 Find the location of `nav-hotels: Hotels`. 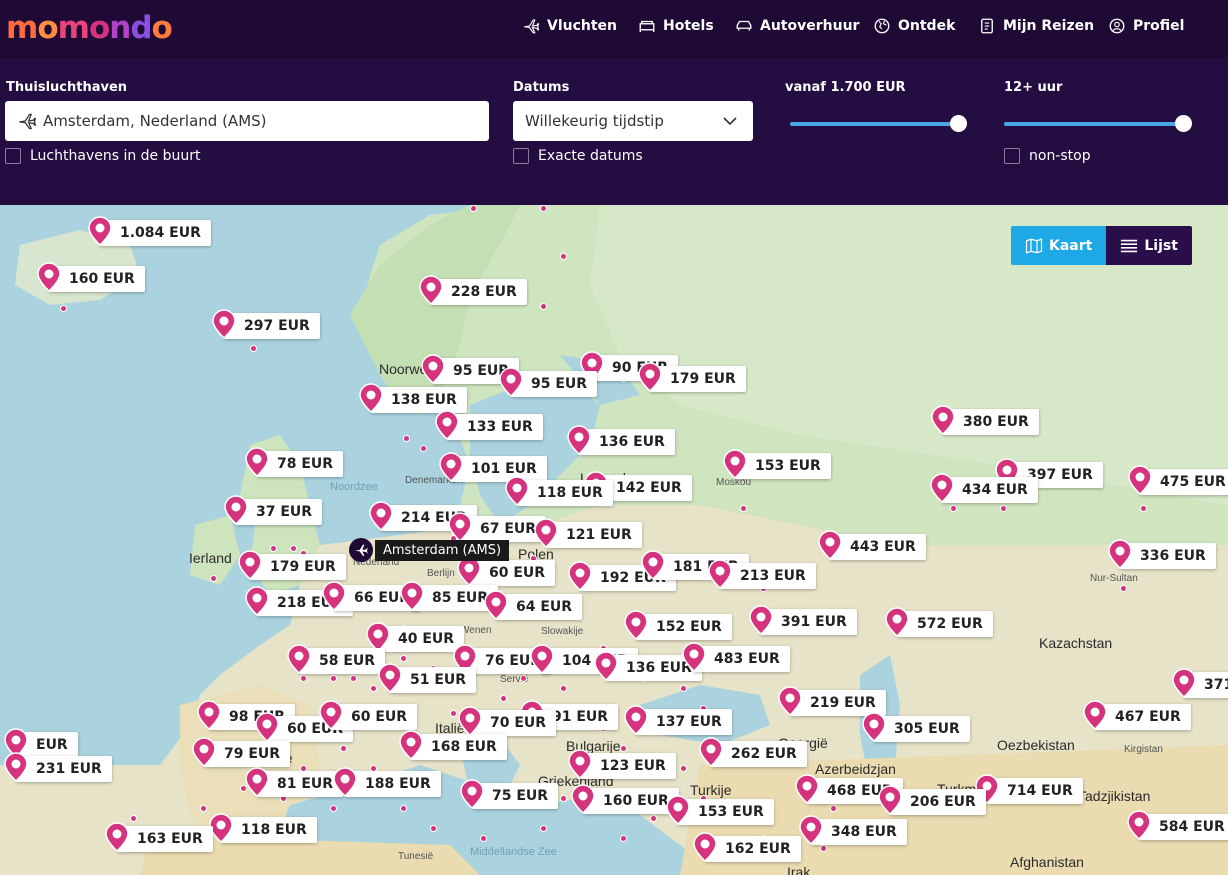

nav-hotels: Hotels is located at coordinates (676, 26).